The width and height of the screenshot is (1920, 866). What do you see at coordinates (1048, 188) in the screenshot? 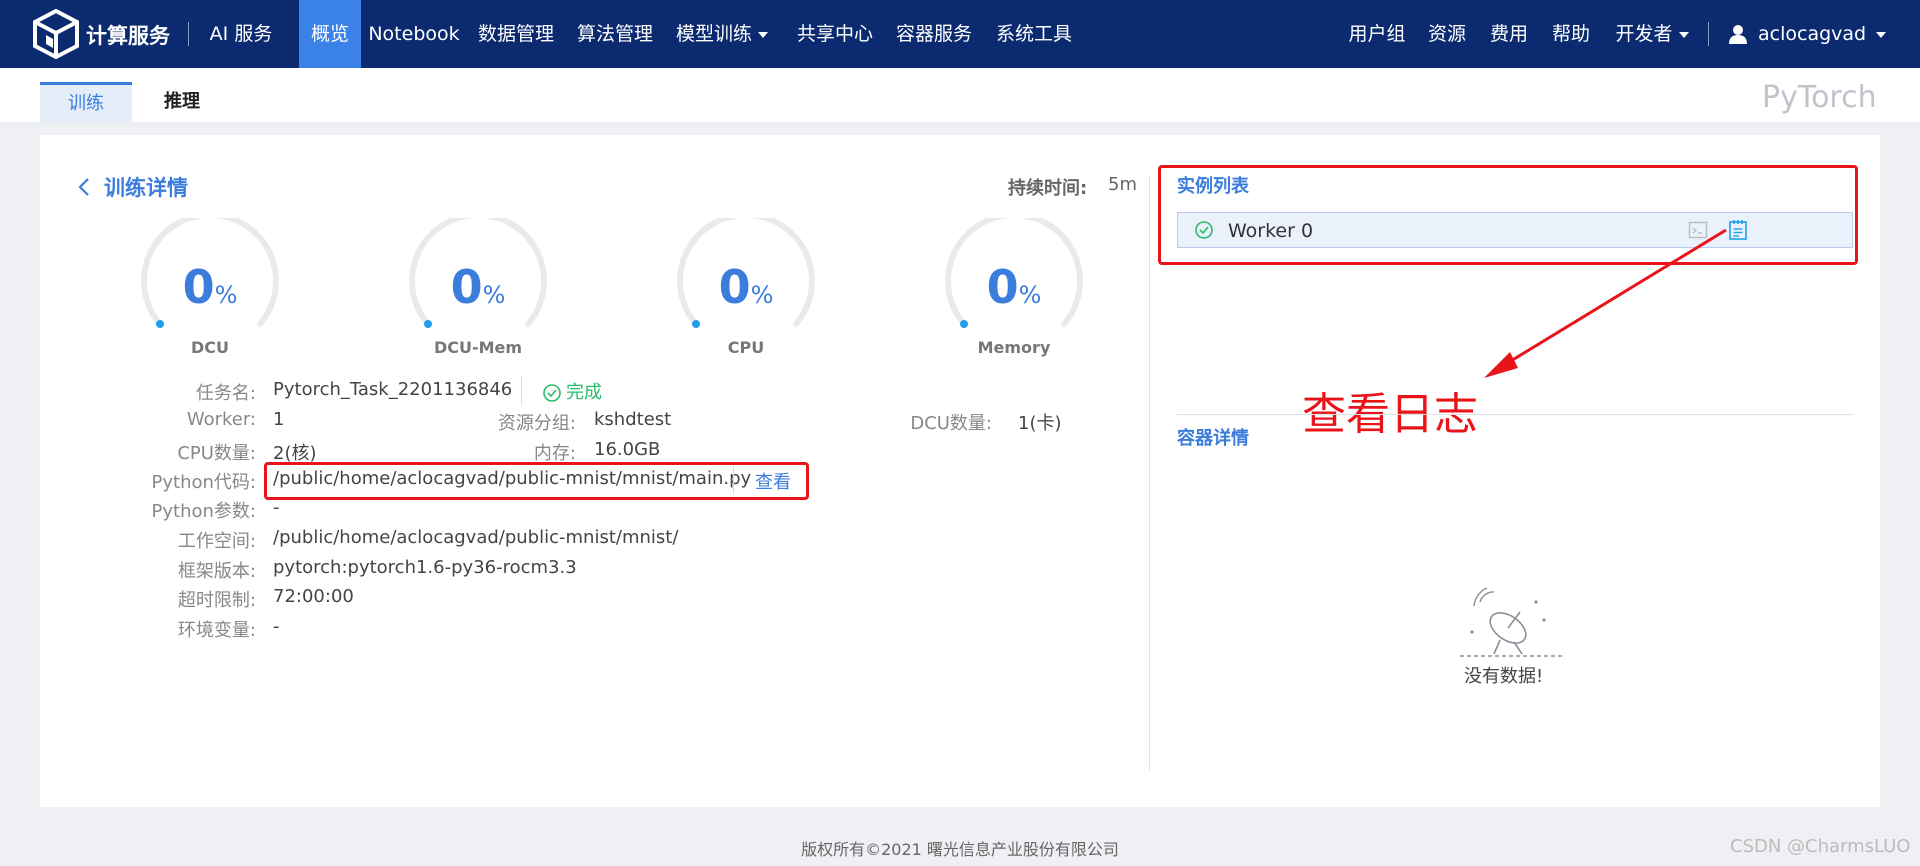
I see `duration-label: 持续时间:` at bounding box center [1048, 188].